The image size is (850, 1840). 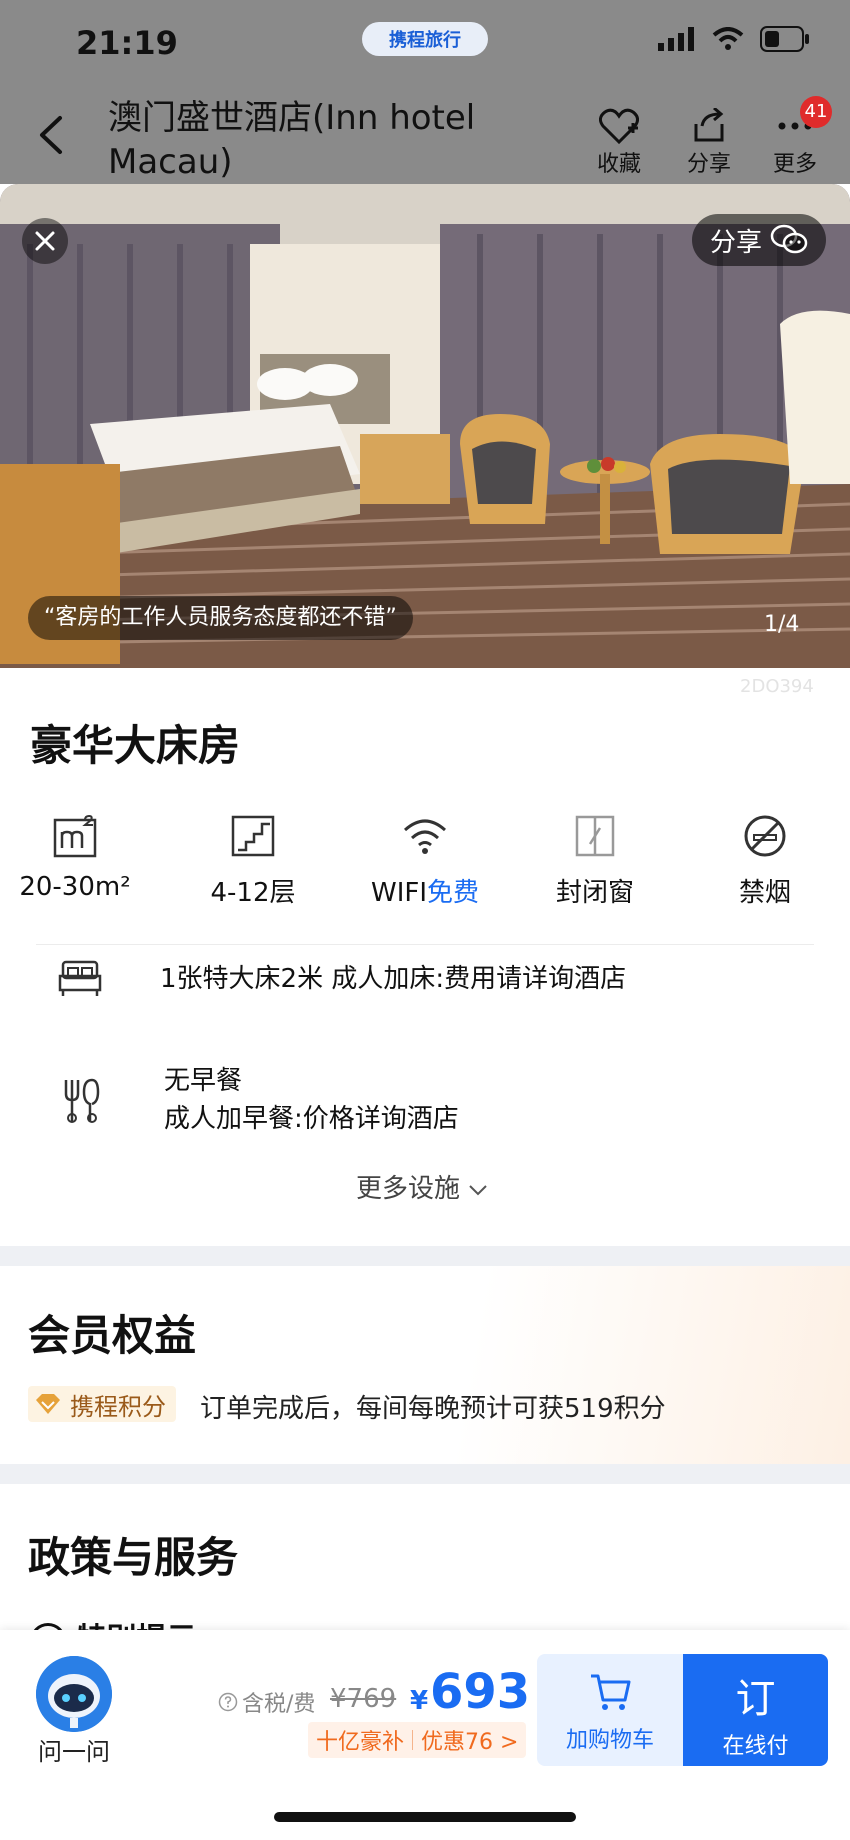 What do you see at coordinates (794, 164) in the screenshot?
I see `more-label: 更多` at bounding box center [794, 164].